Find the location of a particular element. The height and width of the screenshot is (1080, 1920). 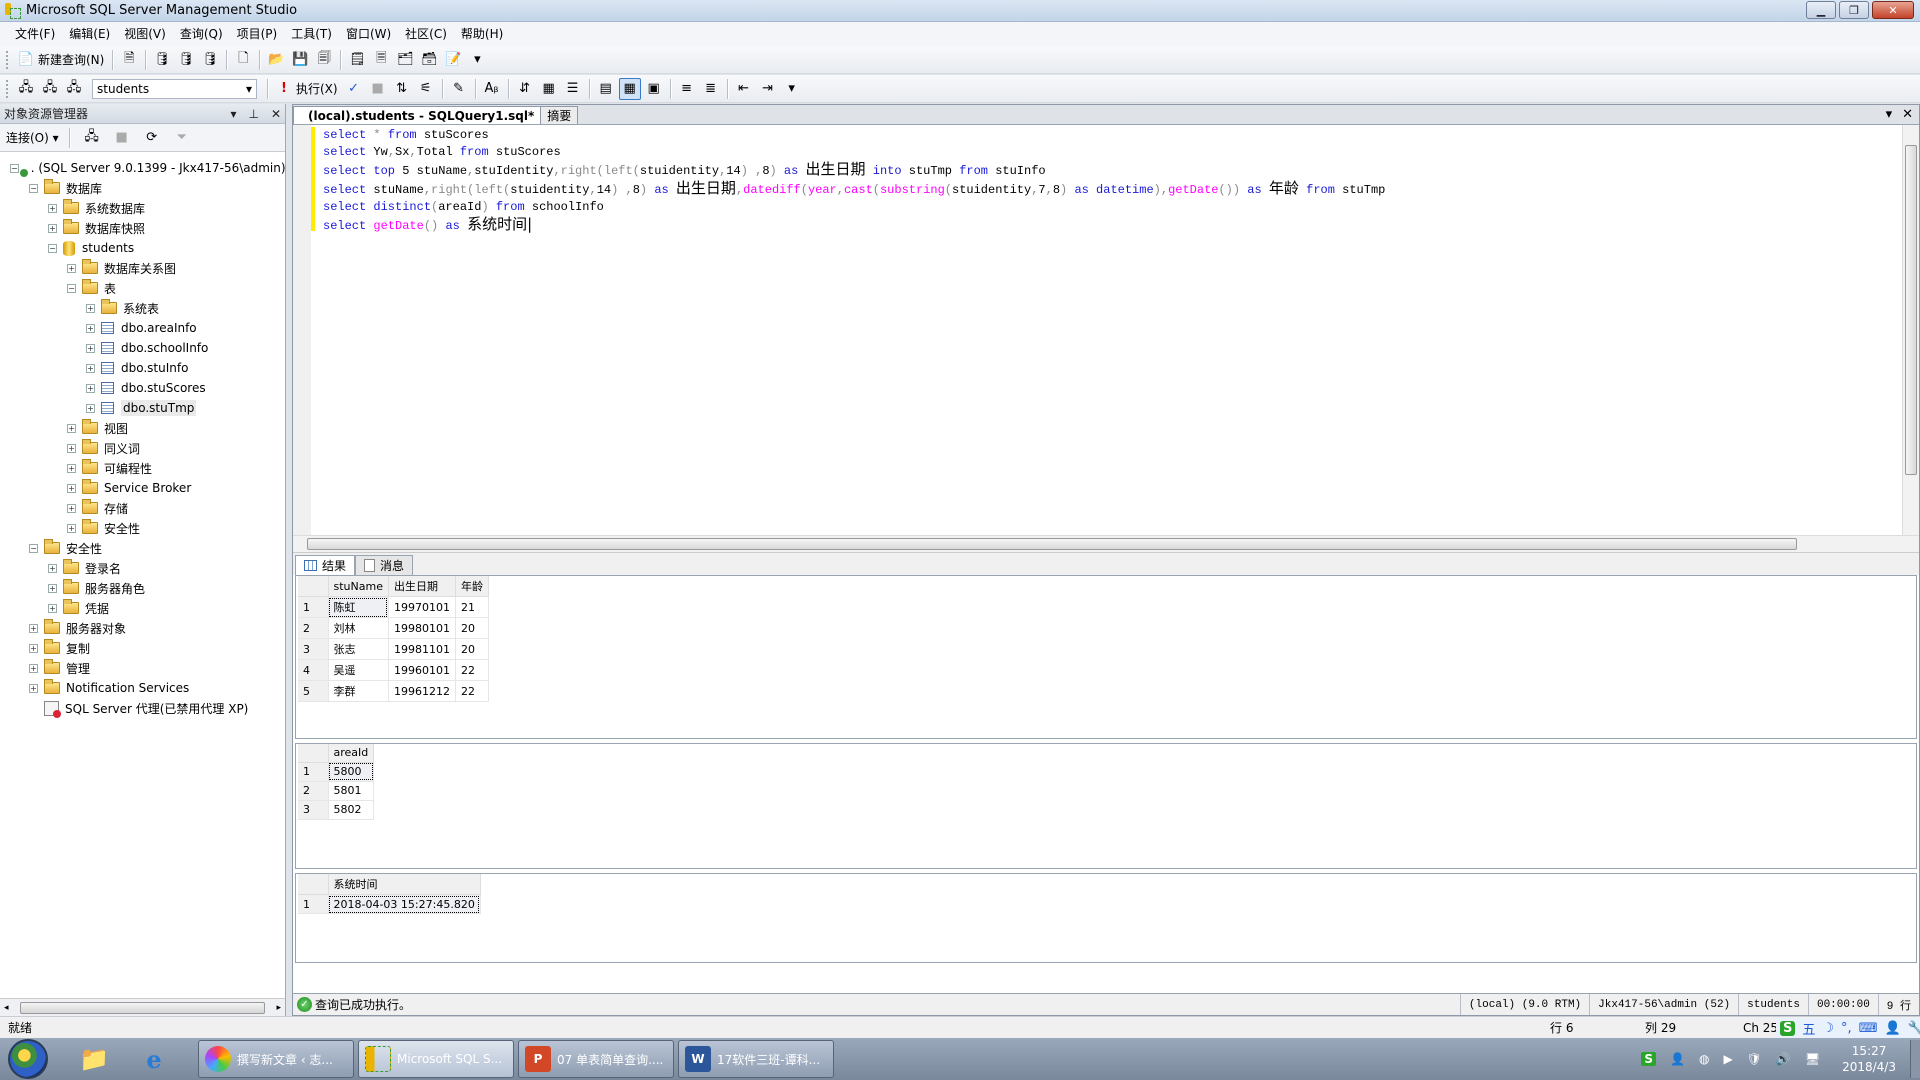

tab-messages: 消息 is located at coordinates (384, 565).